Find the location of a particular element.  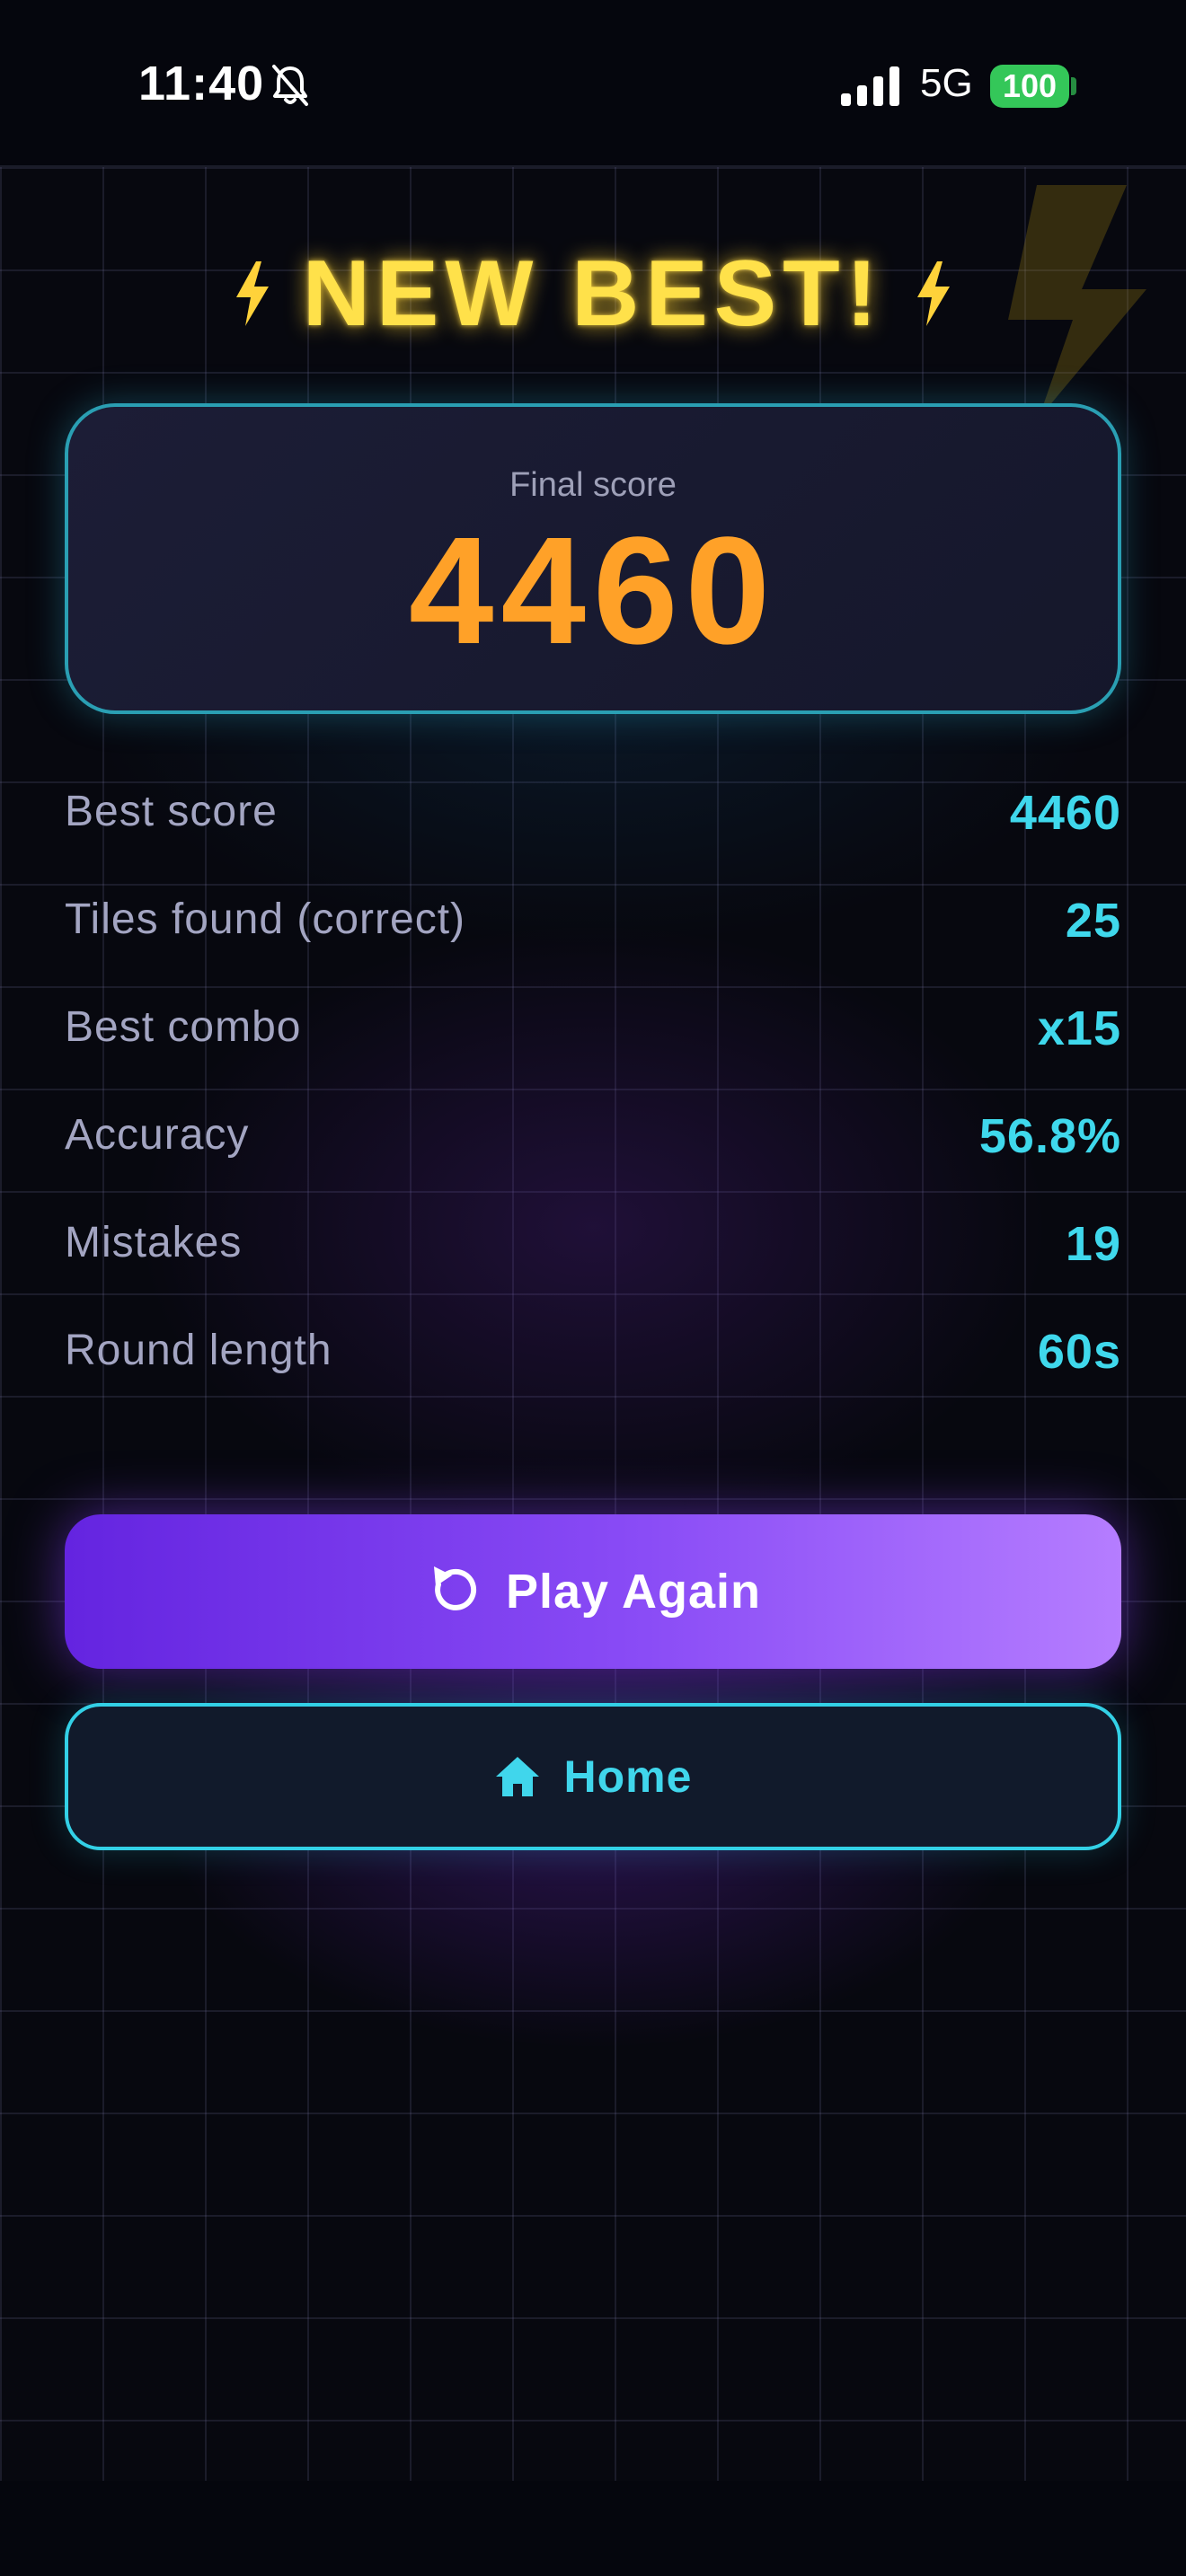

home-label: Home is located at coordinates (628, 1776).